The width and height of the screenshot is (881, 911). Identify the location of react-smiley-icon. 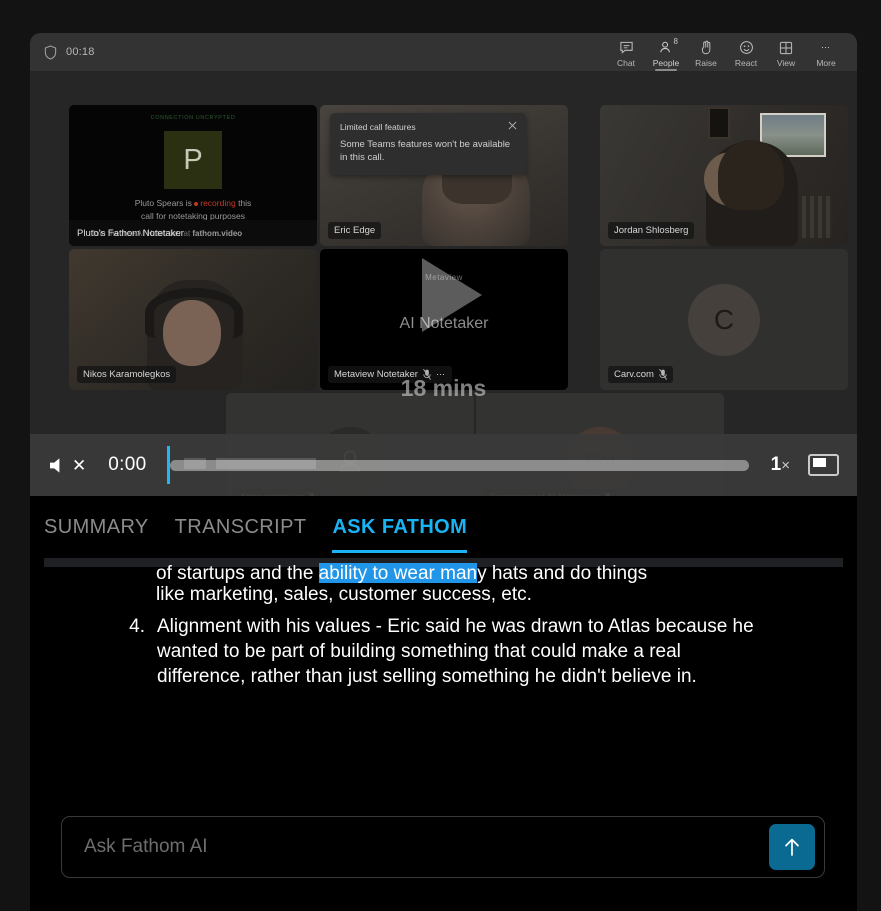
(746, 47).